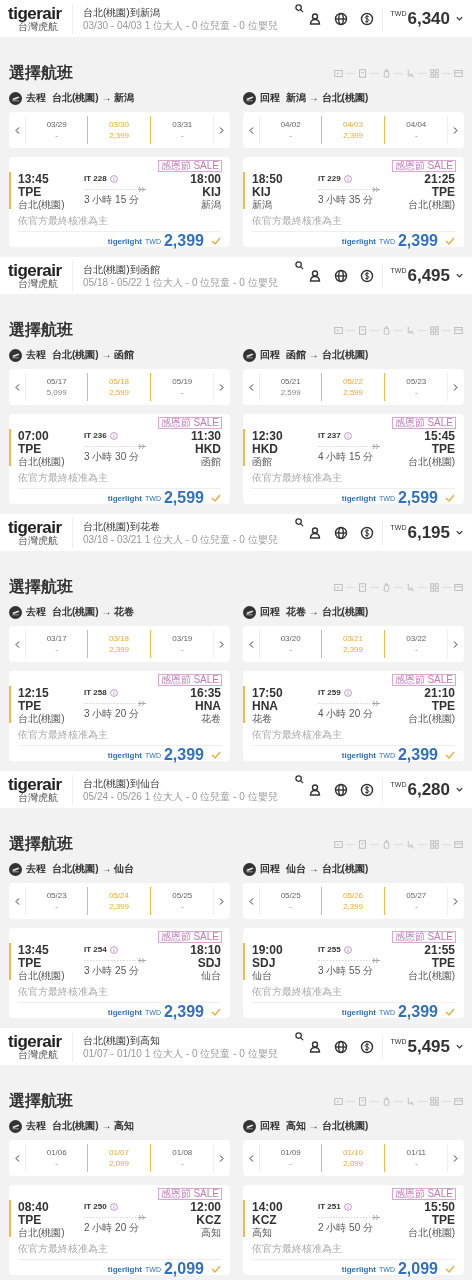 The height and width of the screenshot is (1280, 472). What do you see at coordinates (189, 12) in the screenshot?
I see `search-route: 台北(桃園)到新潟` at bounding box center [189, 12].